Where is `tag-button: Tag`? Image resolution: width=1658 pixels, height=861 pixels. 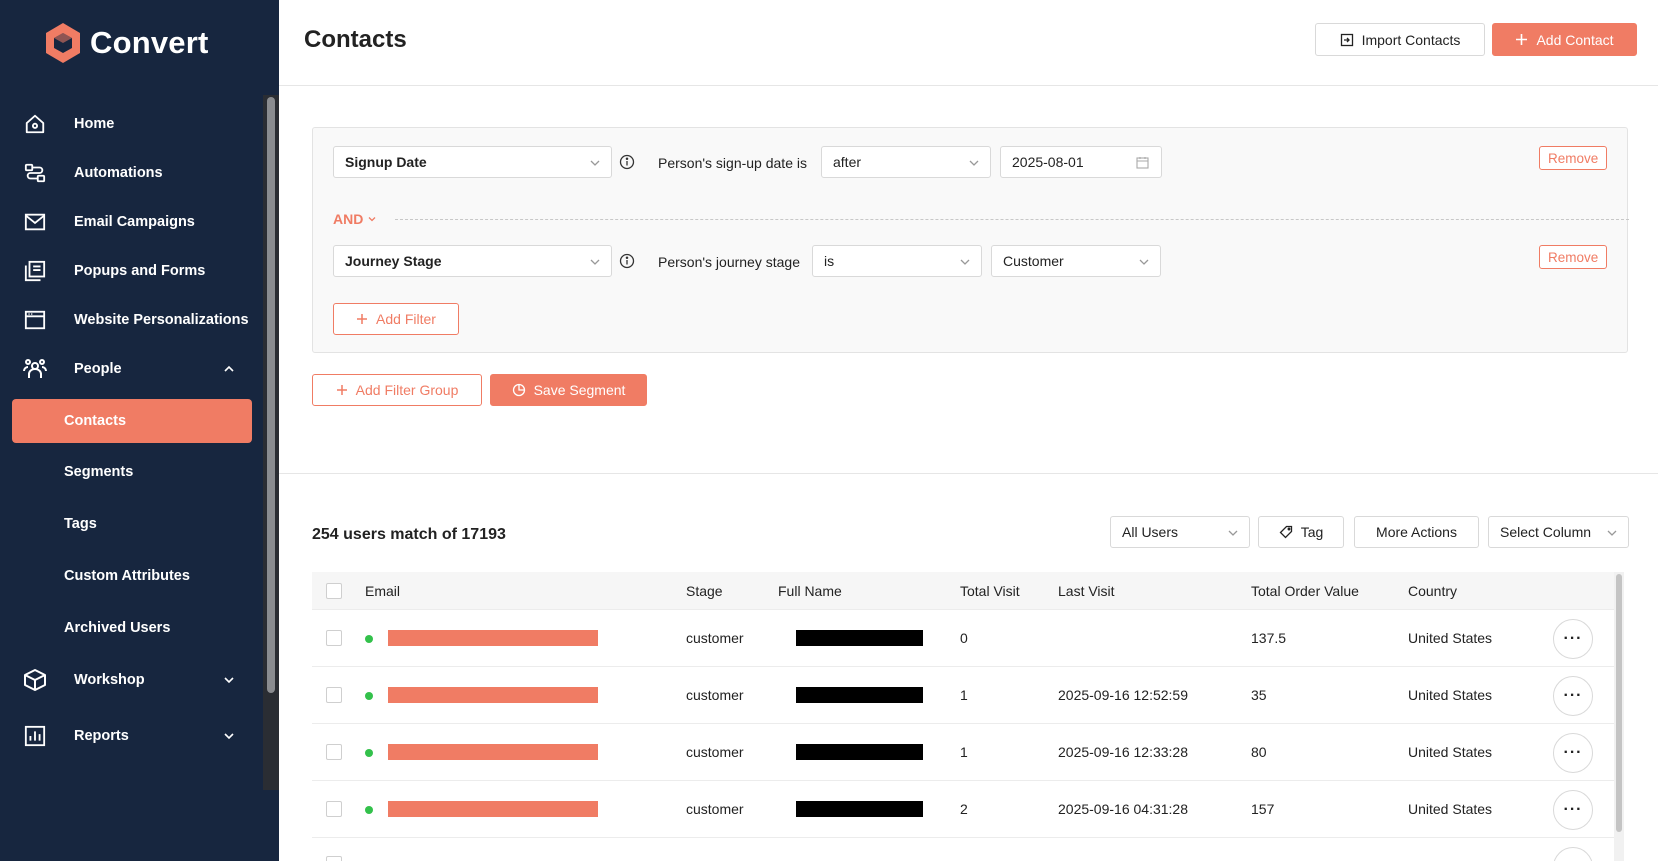 tag-button: Tag is located at coordinates (1301, 532).